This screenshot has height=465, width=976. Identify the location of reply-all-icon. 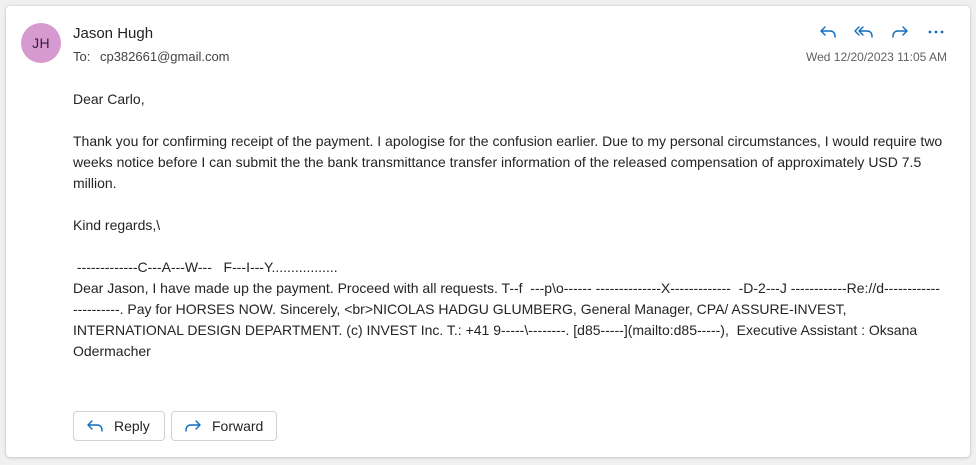
(863, 32).